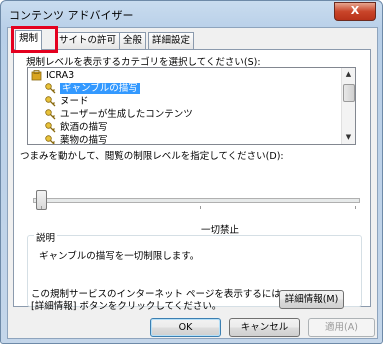 This screenshot has height=344, width=383. I want to click on scroll-up-arrow-icon: ▲, so click(348, 74).